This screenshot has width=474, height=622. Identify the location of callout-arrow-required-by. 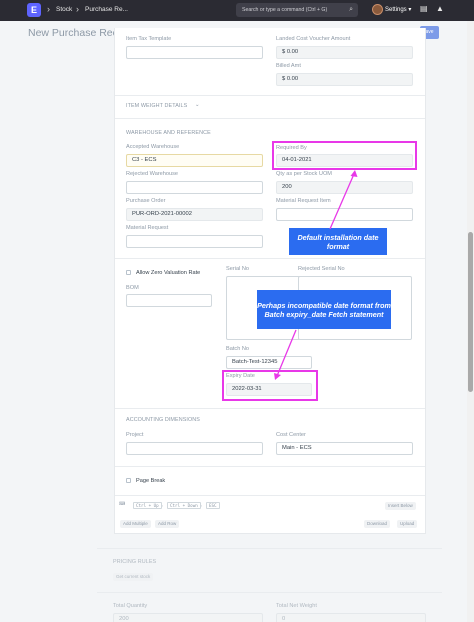
(342, 201).